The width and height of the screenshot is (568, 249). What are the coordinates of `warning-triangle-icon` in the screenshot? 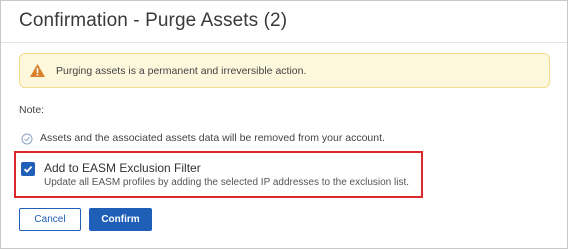 It's located at (37, 70).